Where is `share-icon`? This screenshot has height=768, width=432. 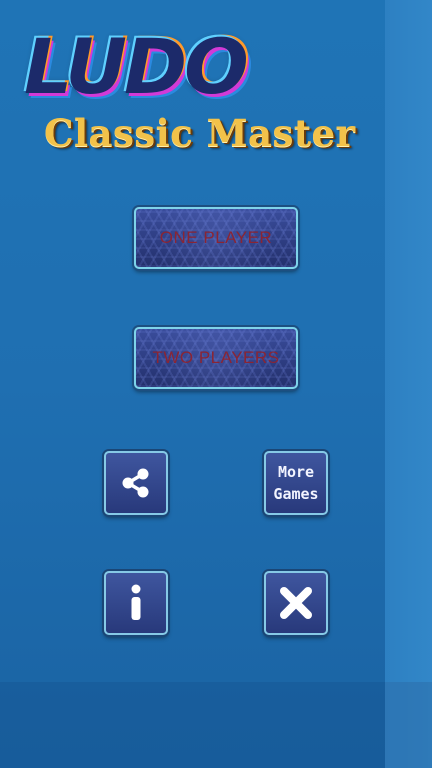
share-icon is located at coordinates (135, 483).